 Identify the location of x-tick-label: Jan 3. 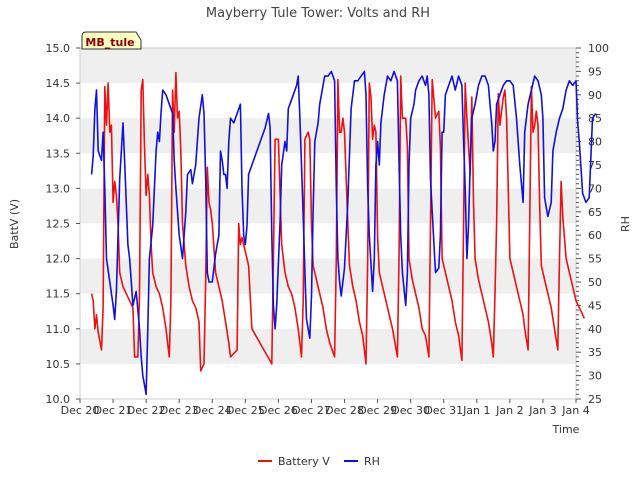
(542, 410).